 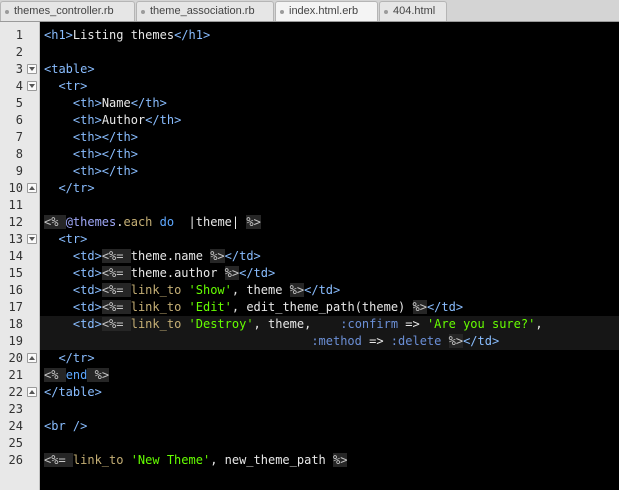 I want to click on code-text: <br />, so click(x=65, y=426).